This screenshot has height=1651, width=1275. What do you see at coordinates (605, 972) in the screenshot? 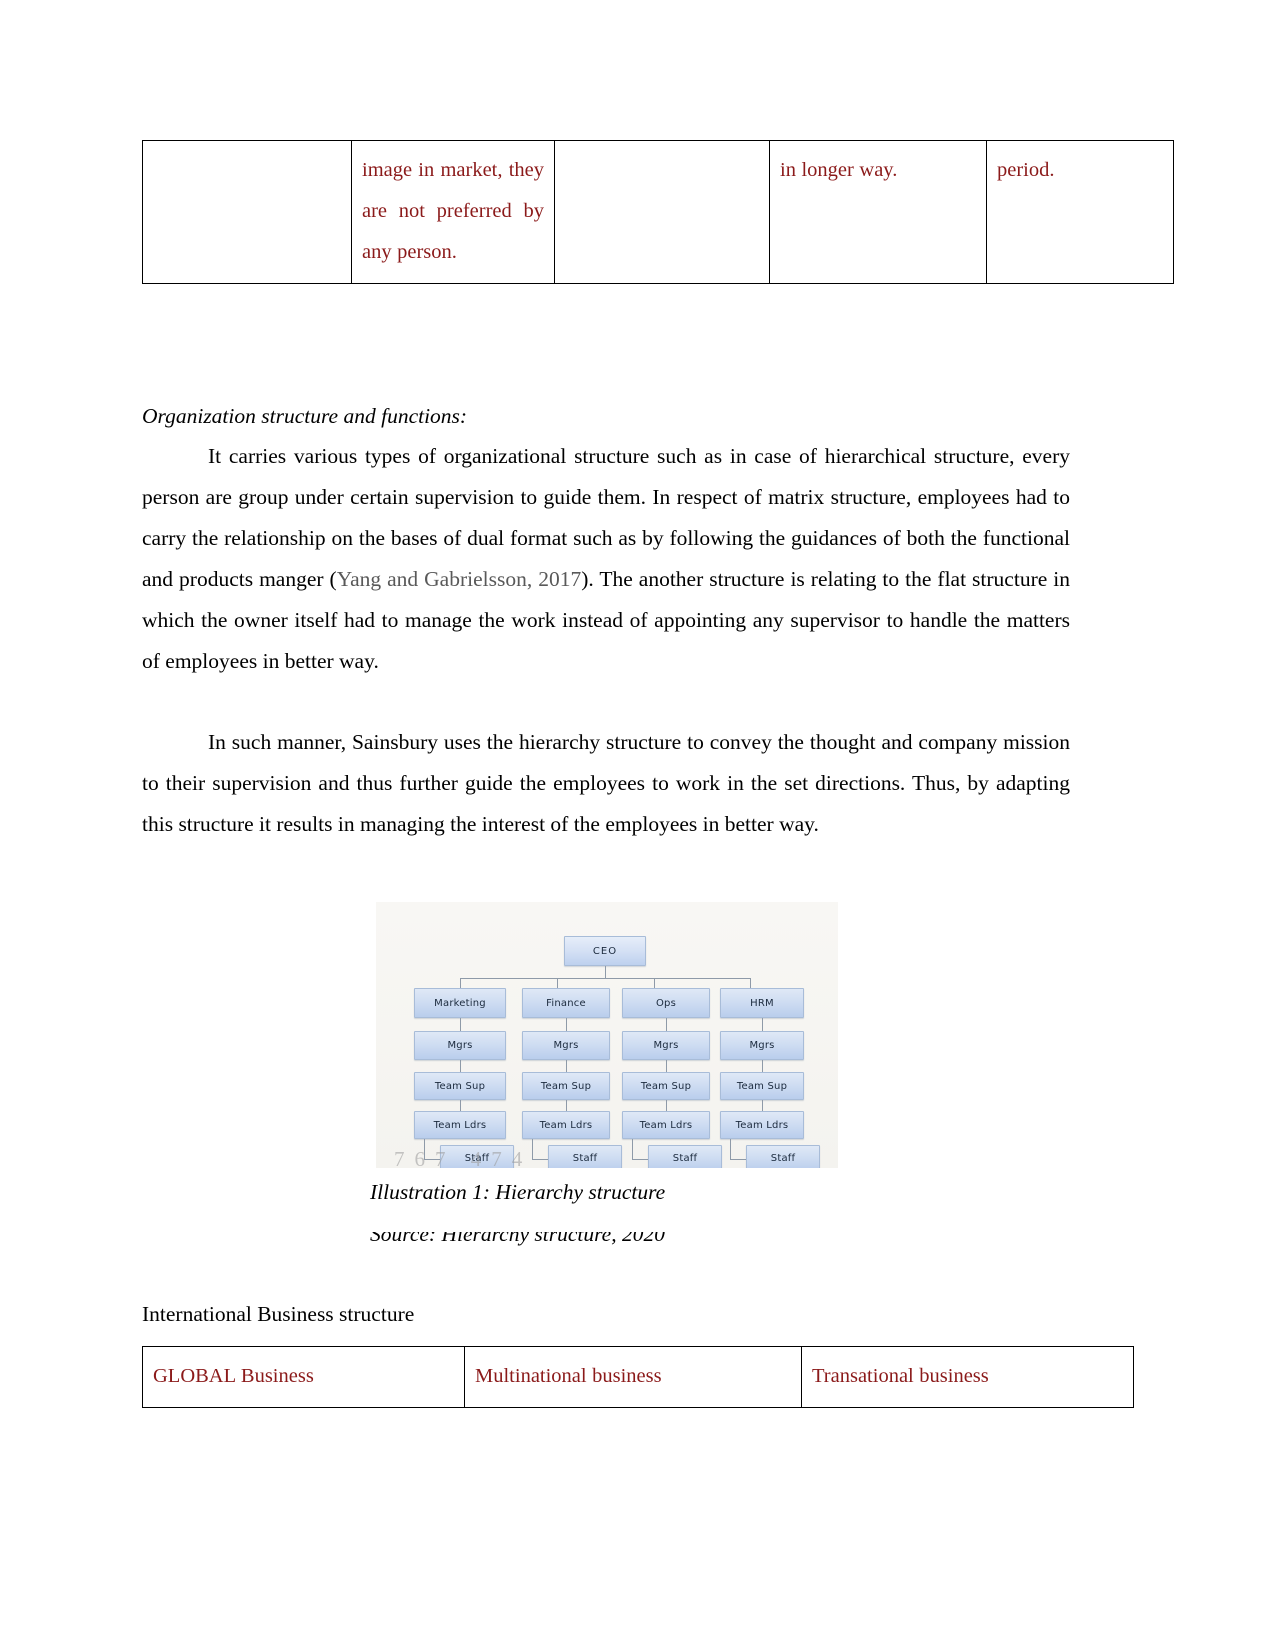
I see `connector-ceo-stem` at bounding box center [605, 972].